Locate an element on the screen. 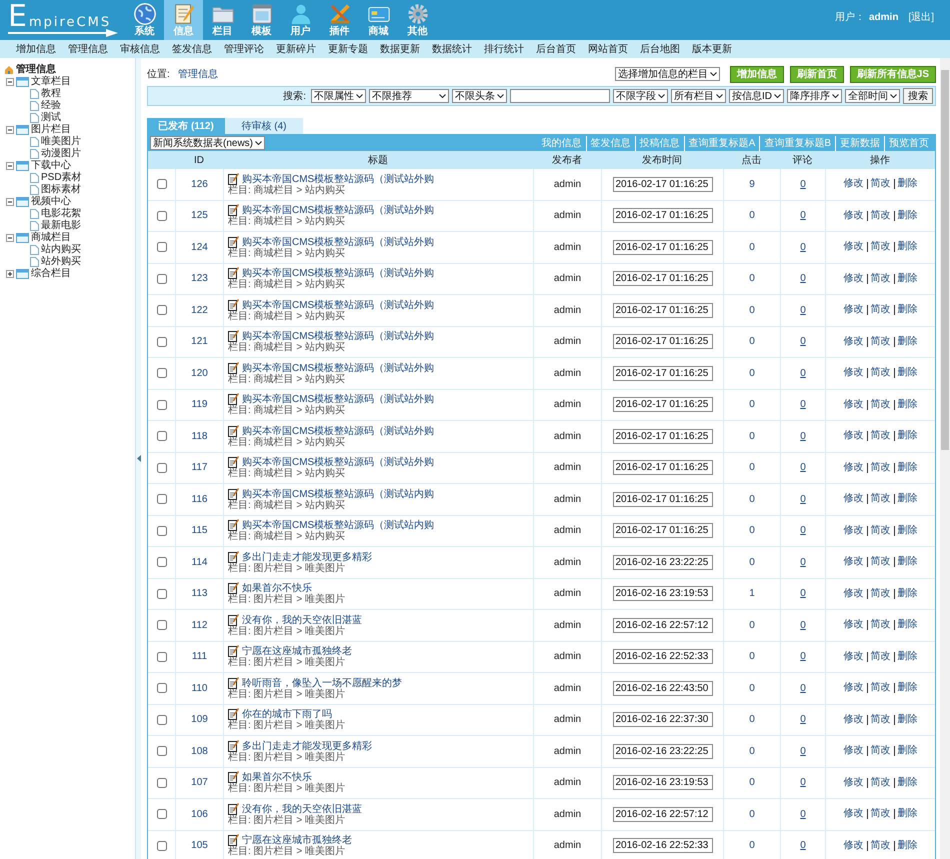 This screenshot has width=950, height=859. tree-item: 最新电影 is located at coordinates (61, 226).